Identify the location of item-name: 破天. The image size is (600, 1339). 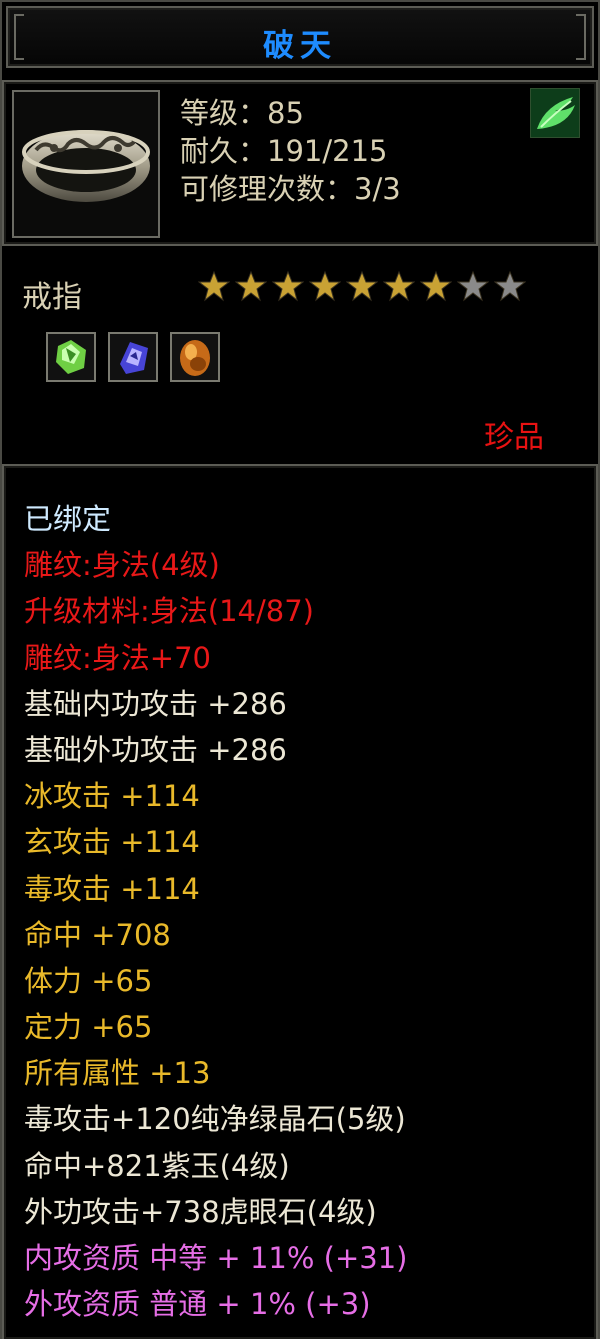
(300, 46).